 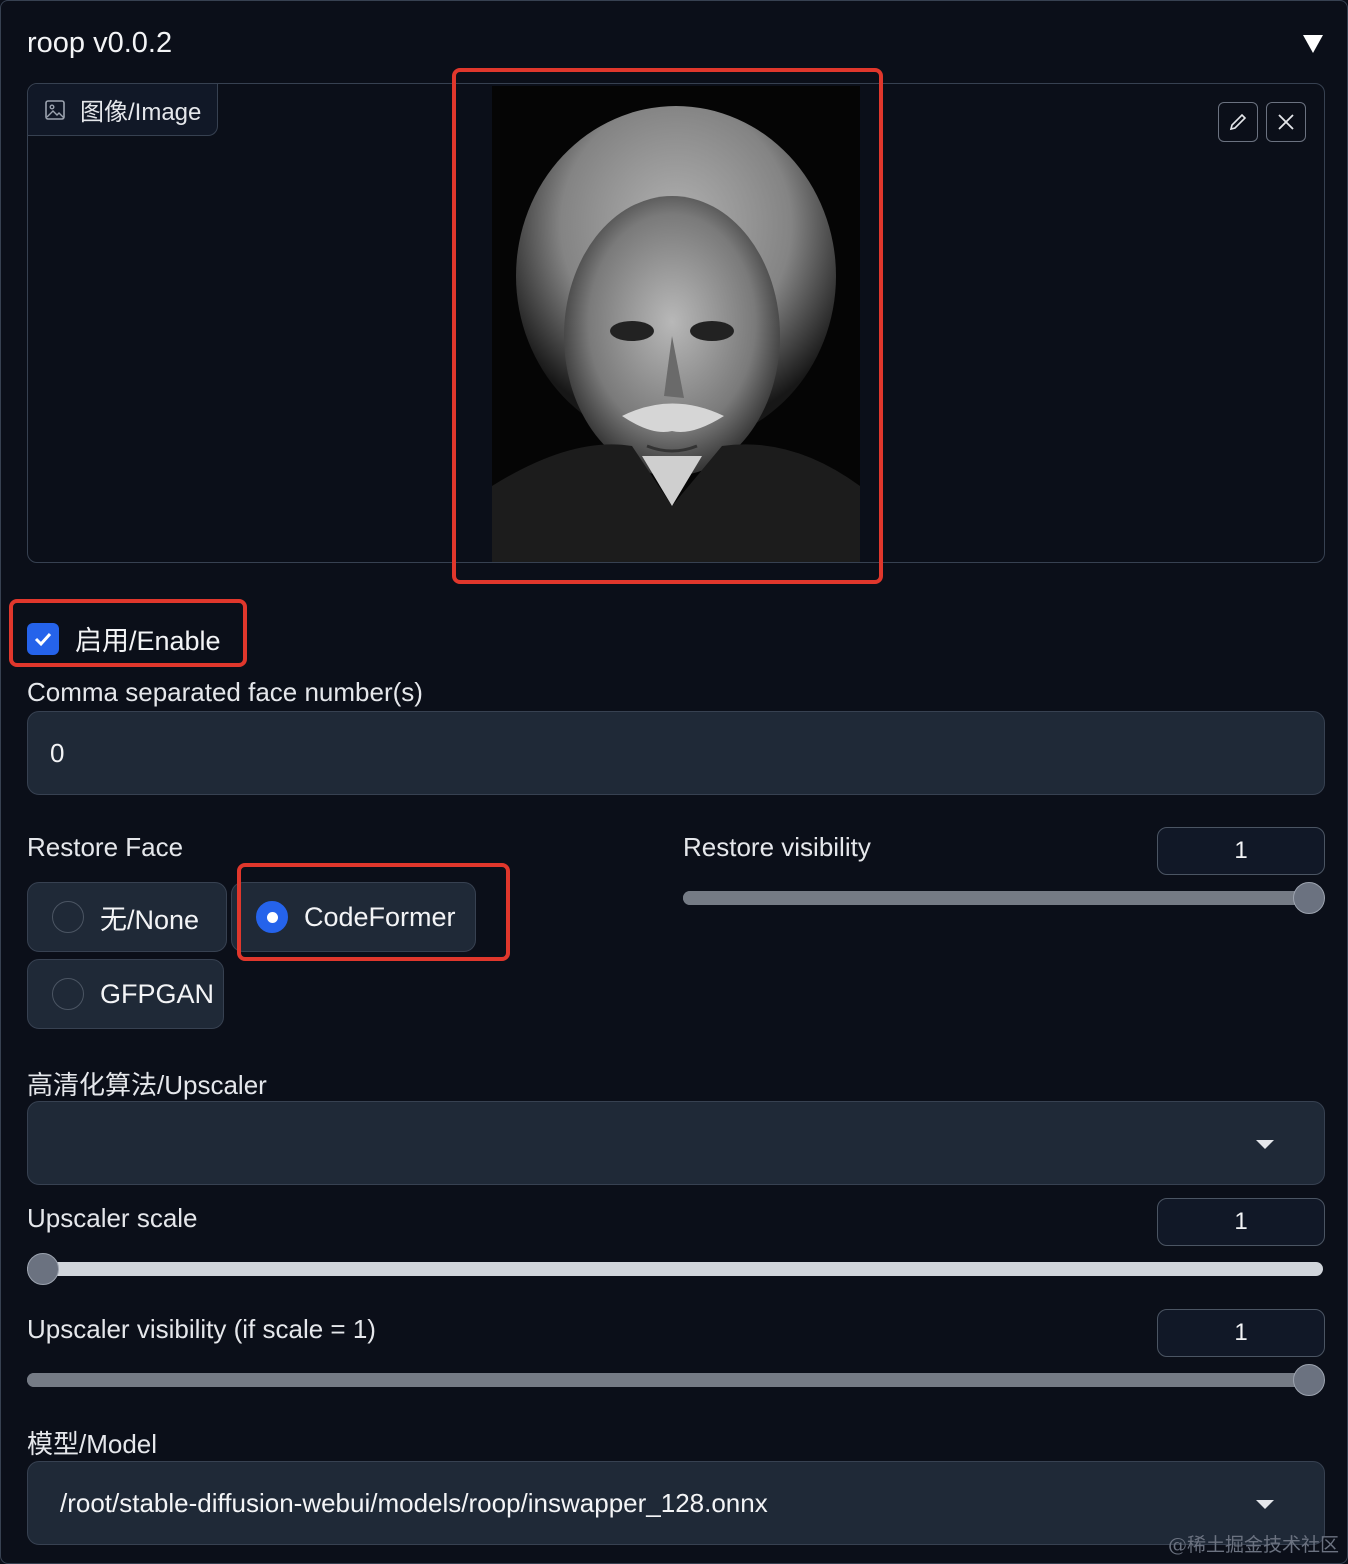 What do you see at coordinates (1309, 1380) in the screenshot?
I see `upscaler-visibility-thumb` at bounding box center [1309, 1380].